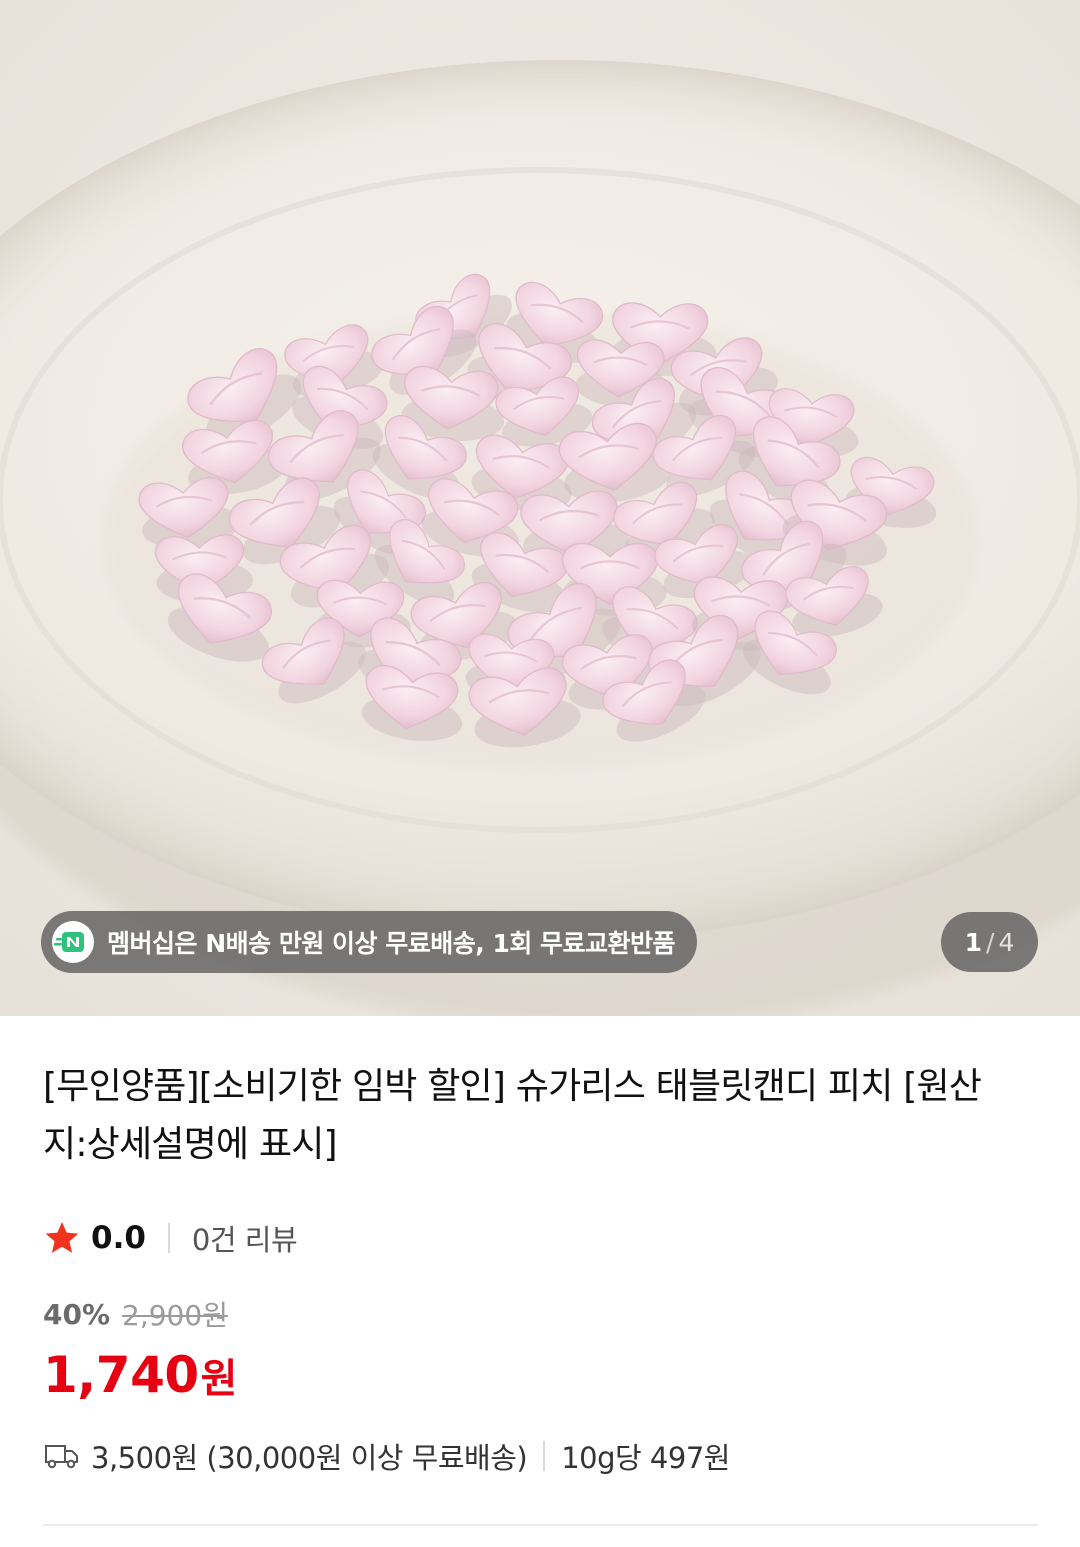 The width and height of the screenshot is (1080, 1547). I want to click on rating-score: 0.0, so click(118, 1238).